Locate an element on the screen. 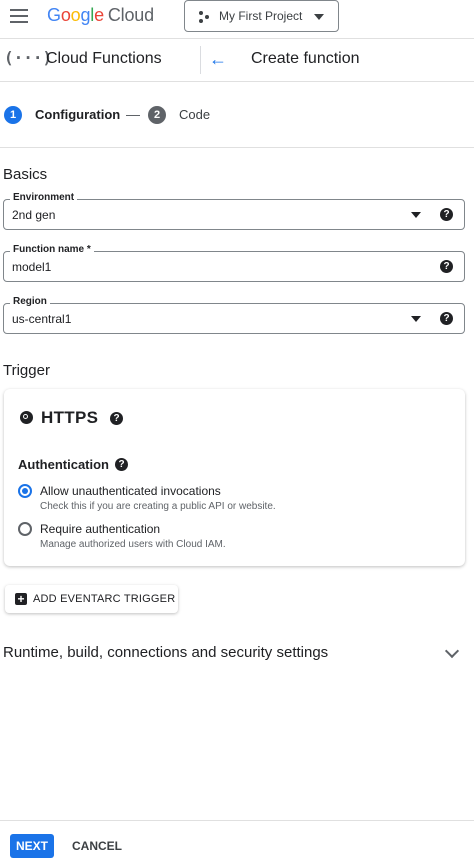  environment-value: 2nd gen is located at coordinates (34, 215).